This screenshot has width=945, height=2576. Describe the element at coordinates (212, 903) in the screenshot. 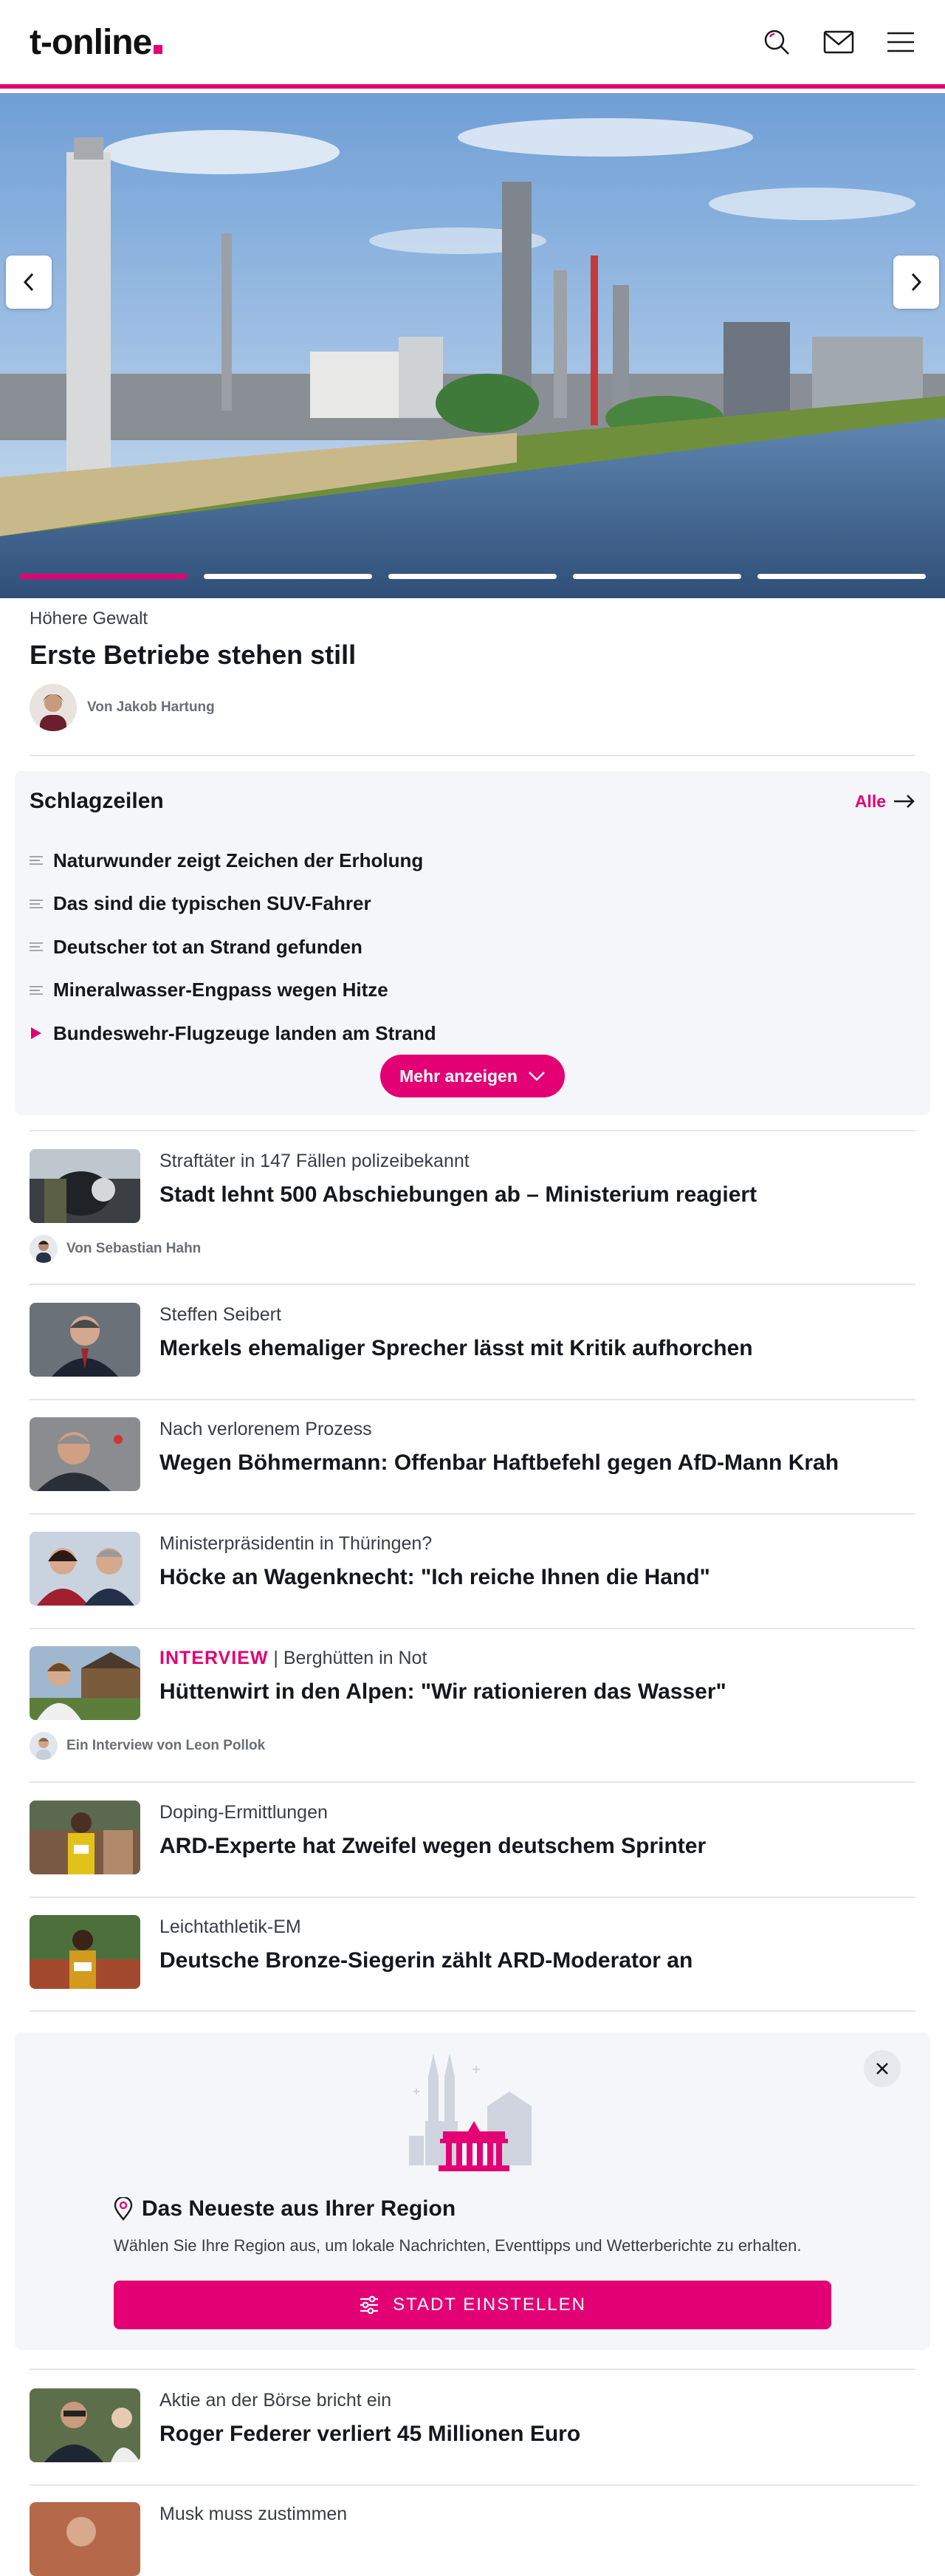

I see `headline-text: Das sind die typischen SUV-Fahrer` at that location.